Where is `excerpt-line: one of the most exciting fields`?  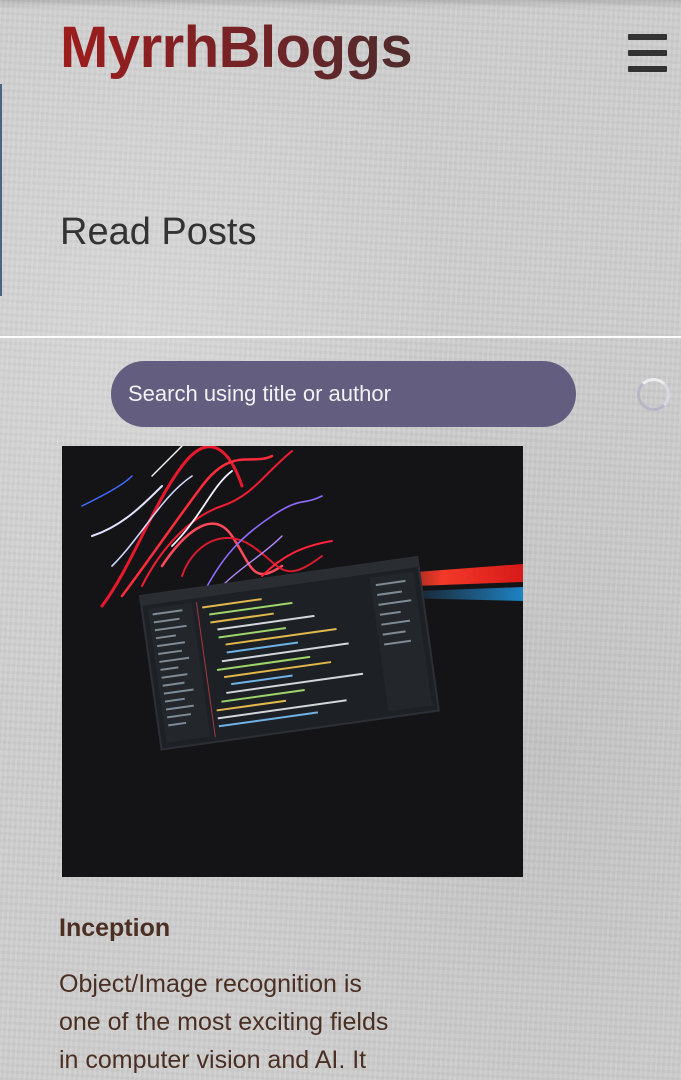 excerpt-line: one of the most exciting fields is located at coordinates (224, 1022).